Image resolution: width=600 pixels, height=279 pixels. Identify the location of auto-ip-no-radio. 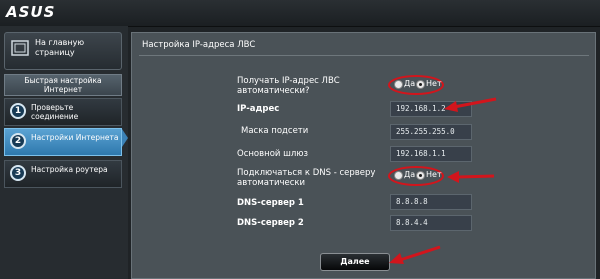
(420, 84).